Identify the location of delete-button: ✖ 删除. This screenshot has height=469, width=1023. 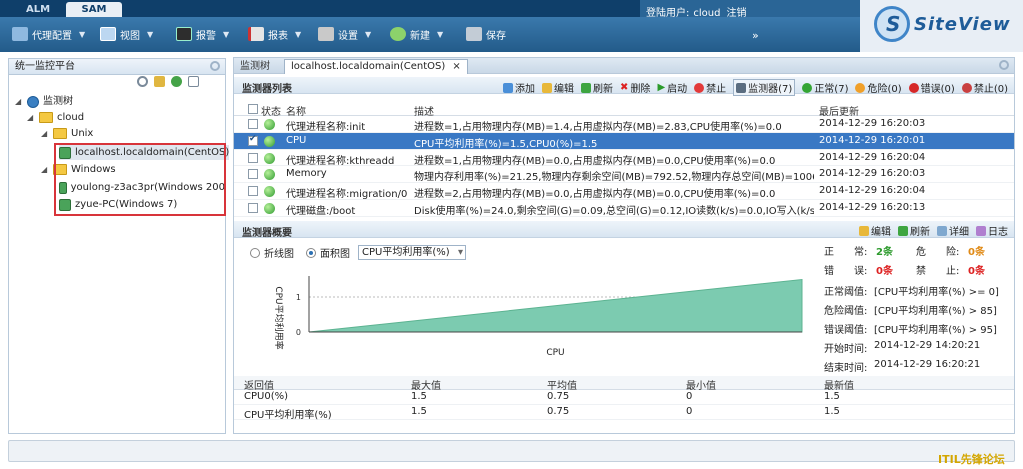
(635, 87).